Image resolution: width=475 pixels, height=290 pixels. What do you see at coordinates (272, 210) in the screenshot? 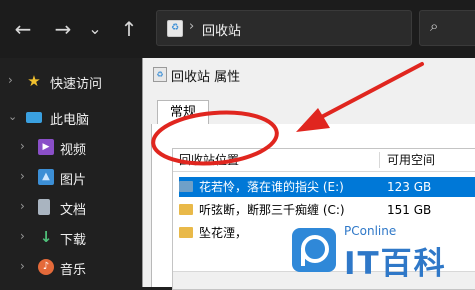
I see `location-name: 听弦断，断那三千痴缠 (C:)` at bounding box center [272, 210].